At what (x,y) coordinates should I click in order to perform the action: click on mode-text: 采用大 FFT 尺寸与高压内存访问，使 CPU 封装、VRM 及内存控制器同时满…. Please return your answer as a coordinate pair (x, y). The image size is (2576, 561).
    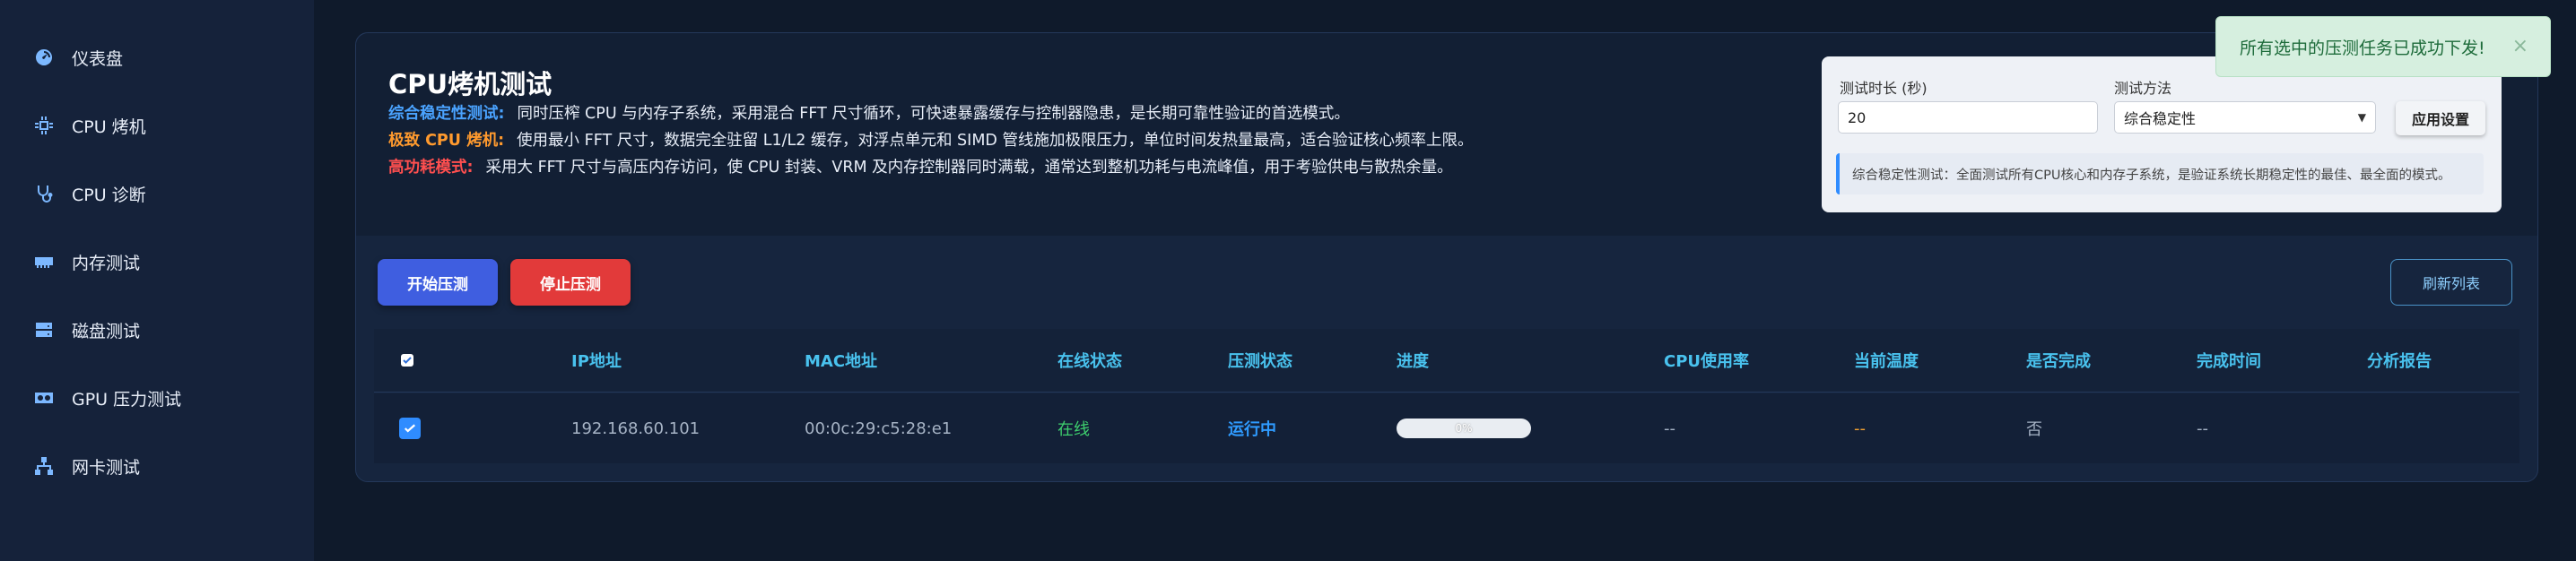
    Looking at the image, I should click on (969, 168).